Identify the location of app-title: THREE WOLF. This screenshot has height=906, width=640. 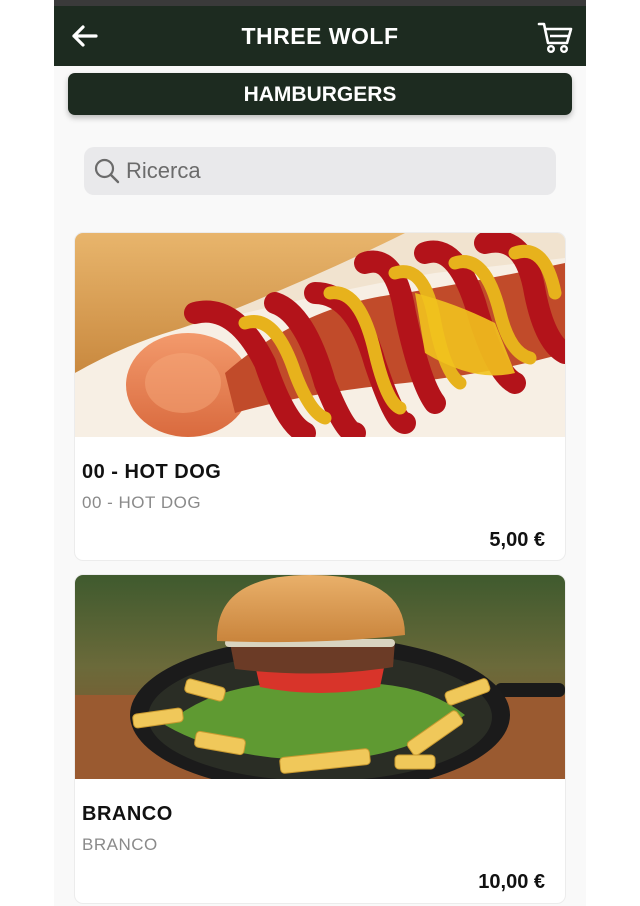
(320, 36).